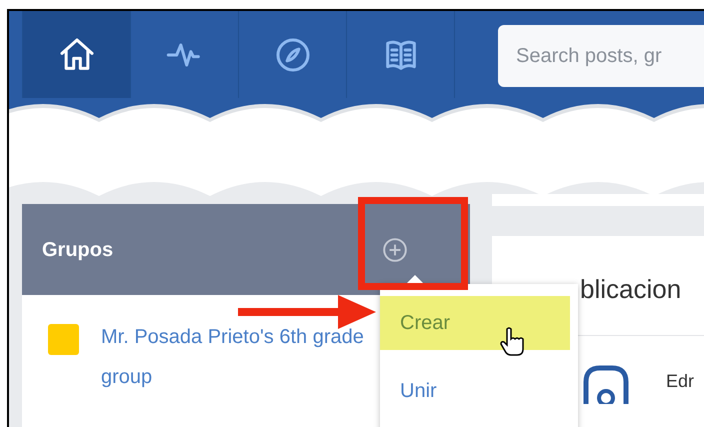  What do you see at coordinates (78, 250) in the screenshot?
I see `panel-title: Grupos` at bounding box center [78, 250].